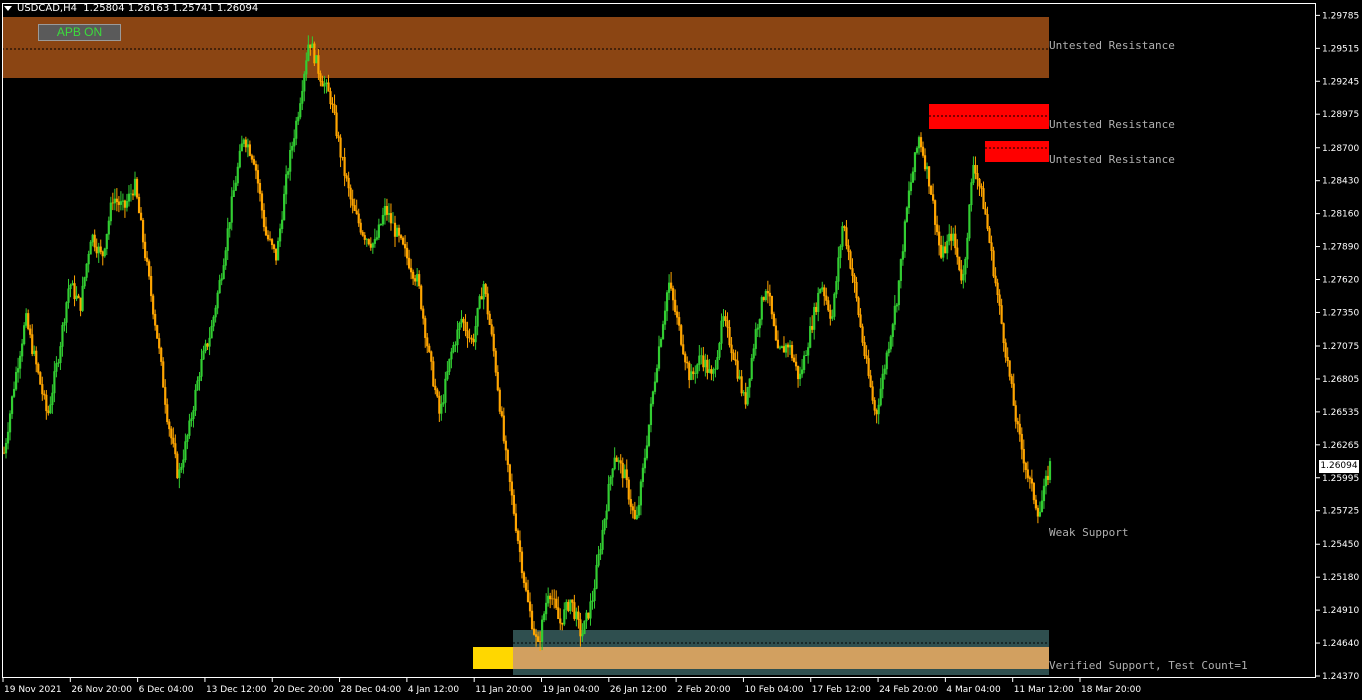 This screenshot has width=1362, height=700. I want to click on zone-resistance-brown, so click(525, 47).